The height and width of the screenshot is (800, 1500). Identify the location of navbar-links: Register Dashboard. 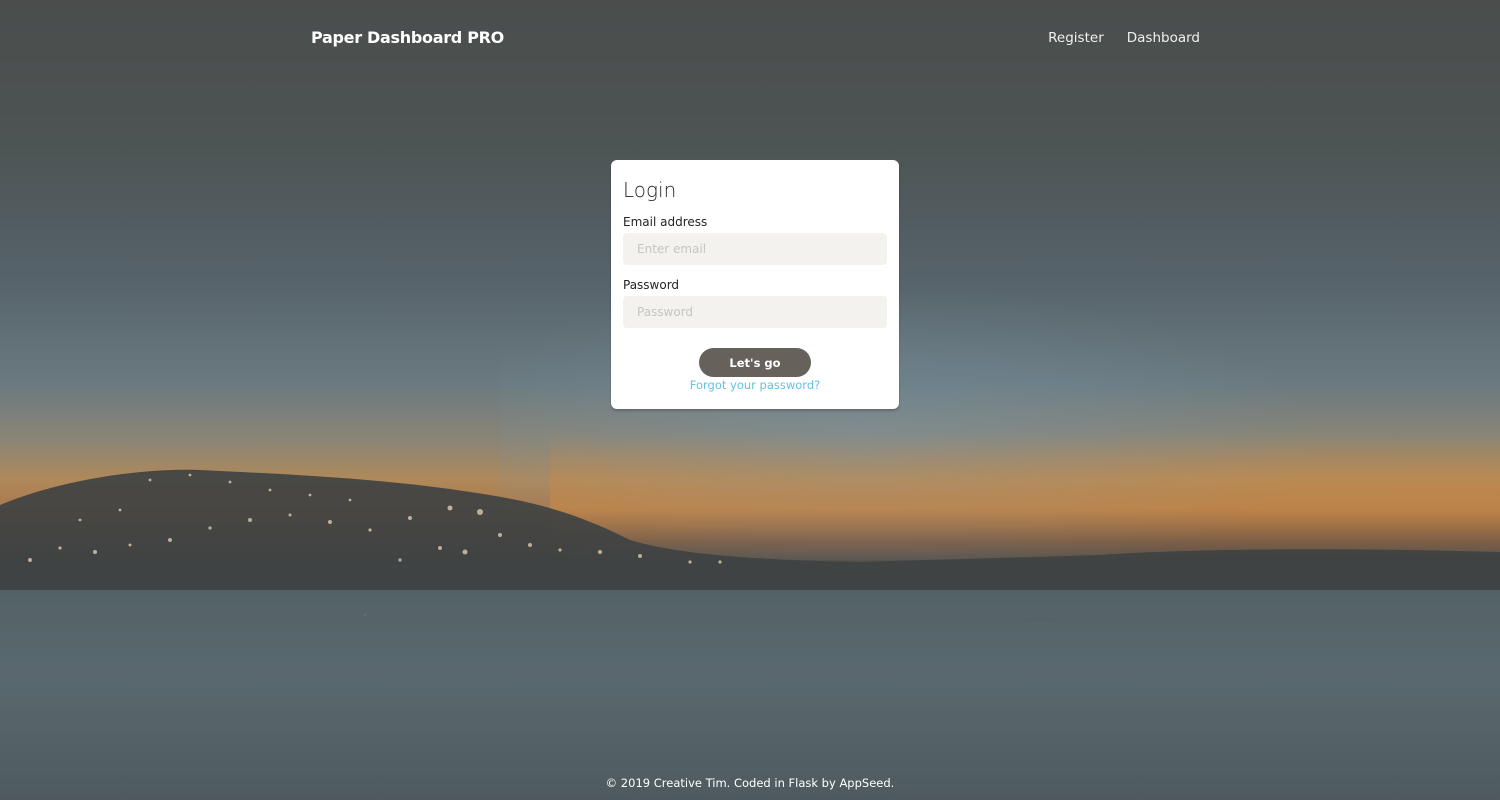
(1124, 38).